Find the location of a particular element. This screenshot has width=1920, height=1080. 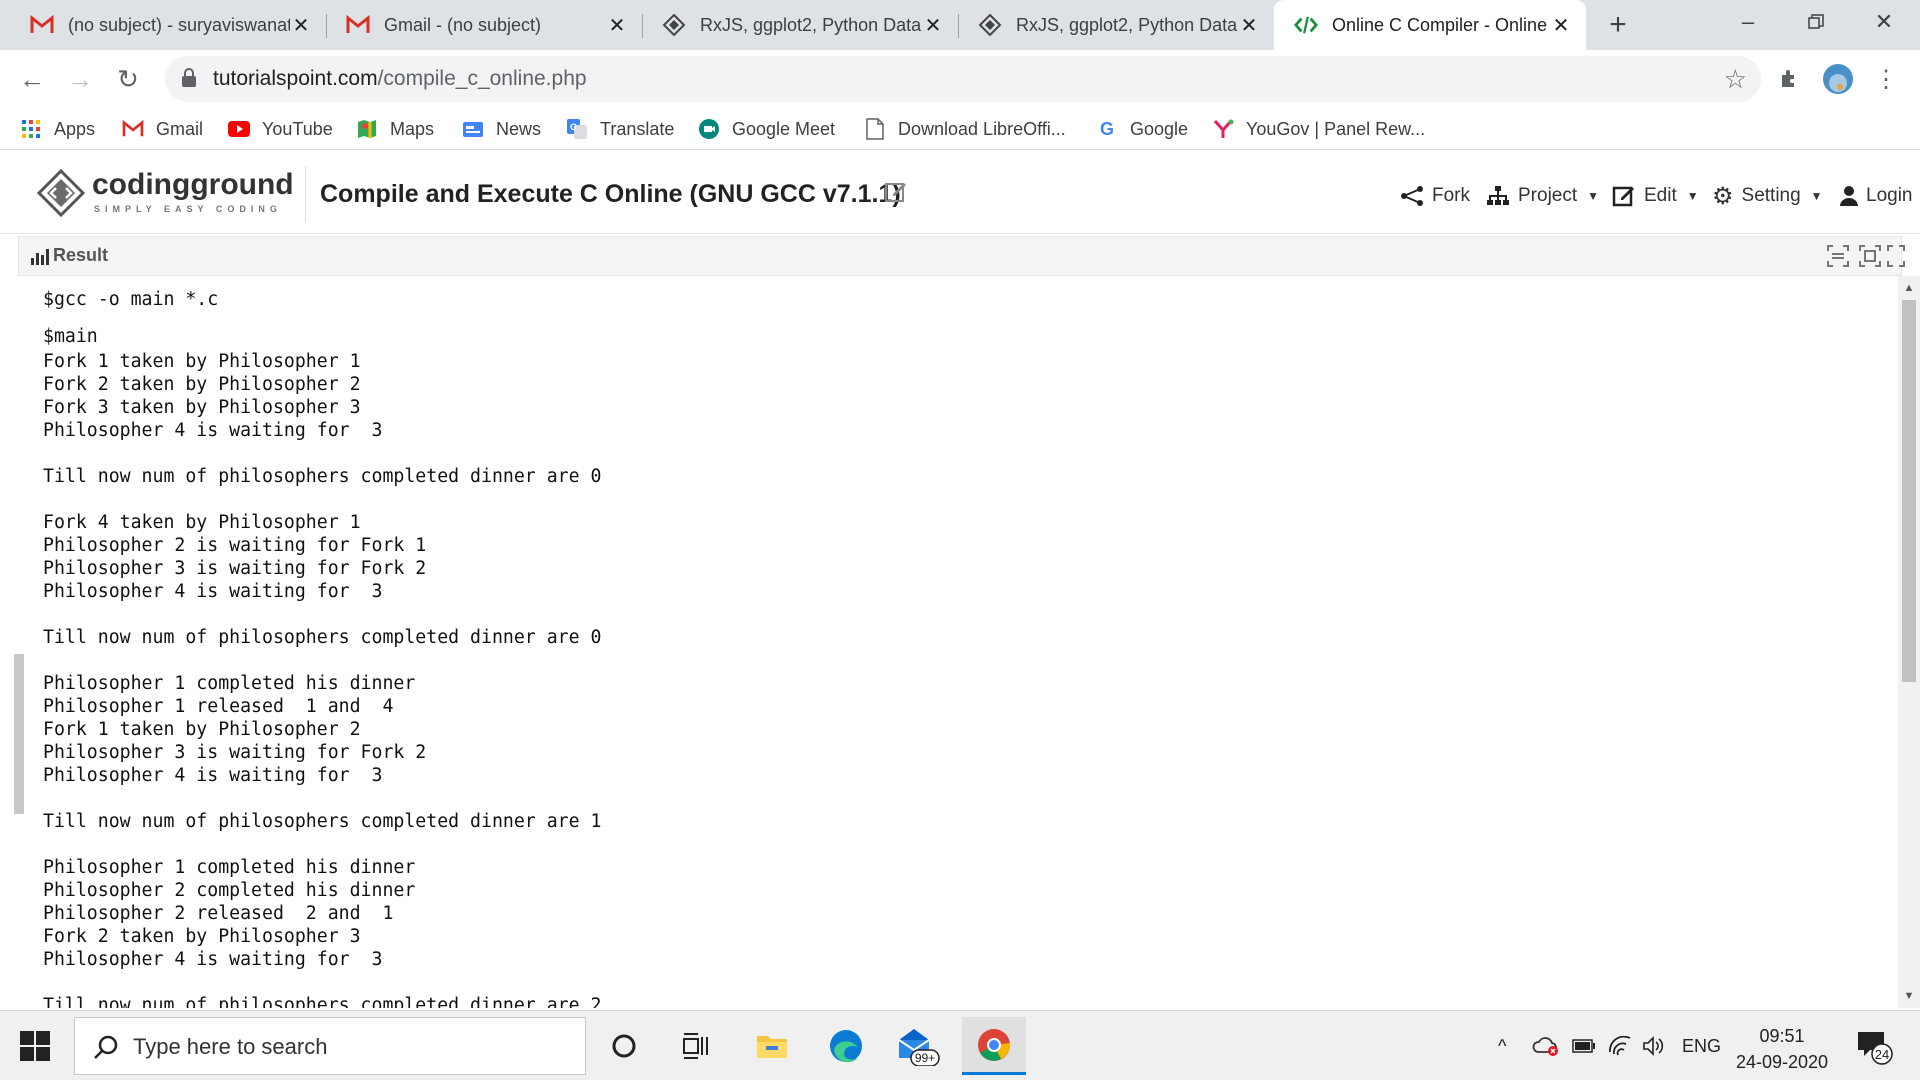

scroll-up-arrow-icon: ▲ is located at coordinates (1909, 288).